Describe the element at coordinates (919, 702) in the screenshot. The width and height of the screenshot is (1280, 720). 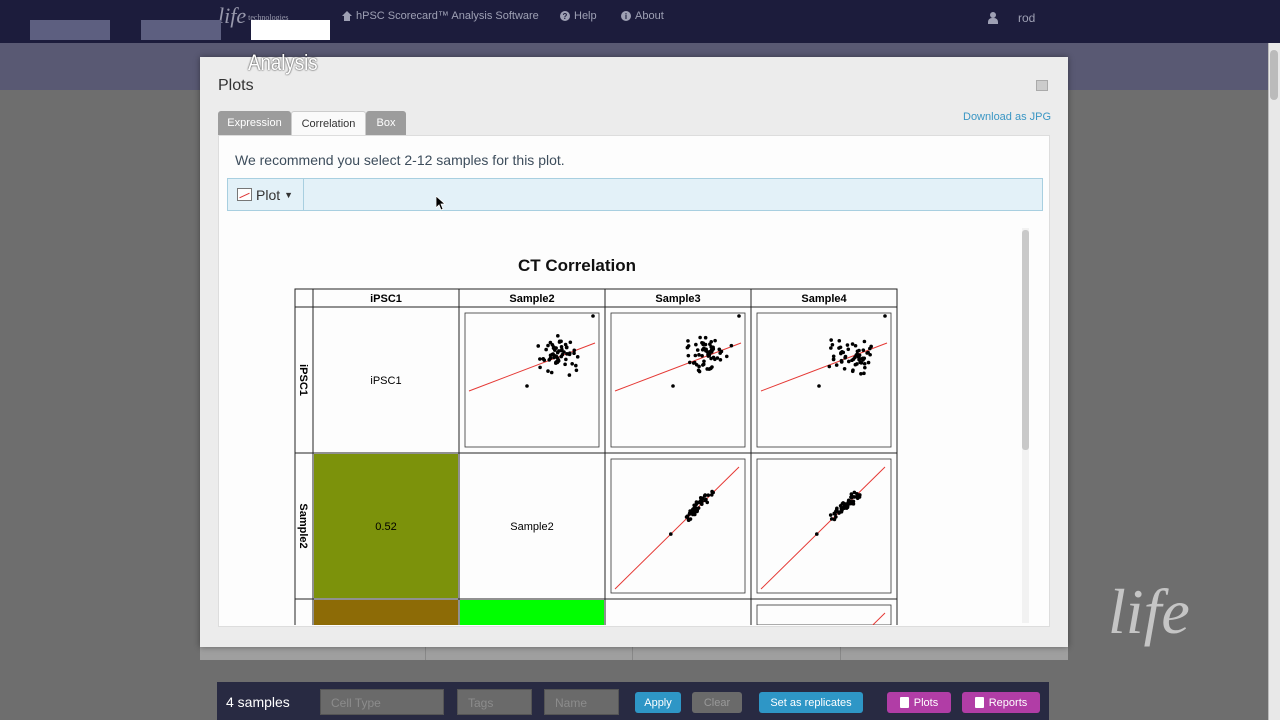
I see `plots-button: Plots` at that location.